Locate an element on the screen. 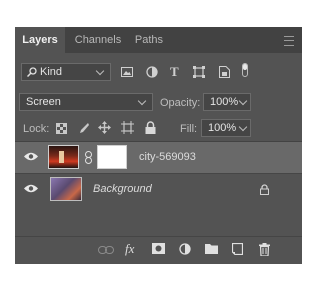 The width and height of the screenshot is (320, 284). new-group-icon is located at coordinates (211, 248).